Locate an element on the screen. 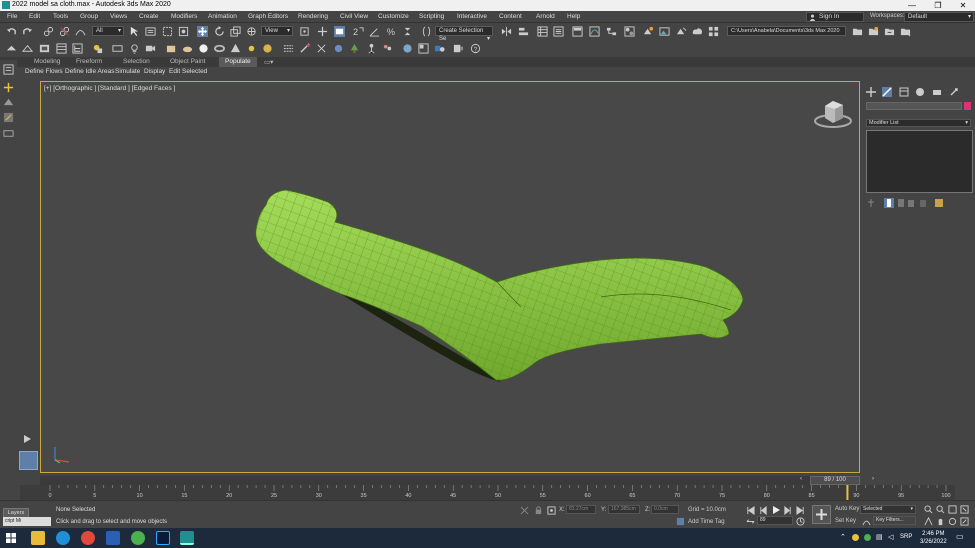 The height and width of the screenshot is (548, 975). time-tag-icon is located at coordinates (680, 521).